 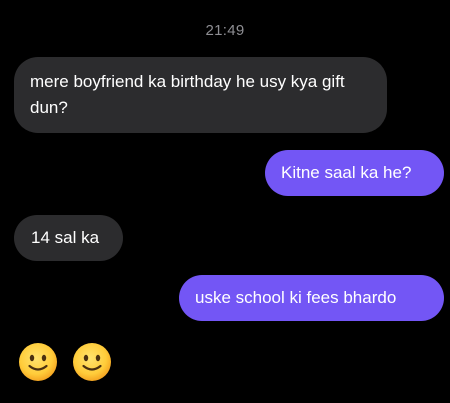 I want to click on outgoing-message-bubble: uske school ki fees bhardo, so click(x=311, y=298).